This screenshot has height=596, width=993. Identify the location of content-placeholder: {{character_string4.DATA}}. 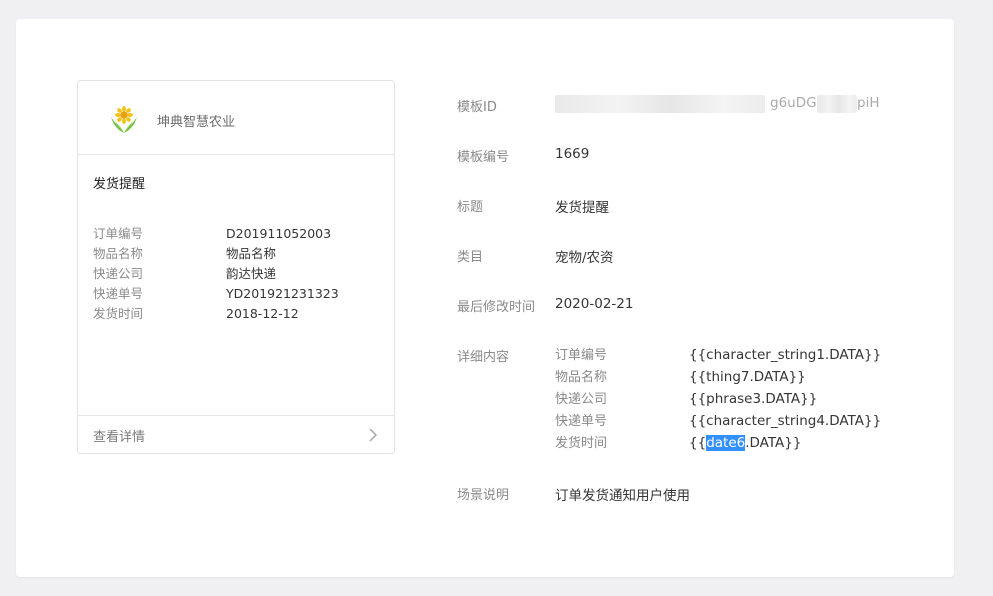
(785, 421).